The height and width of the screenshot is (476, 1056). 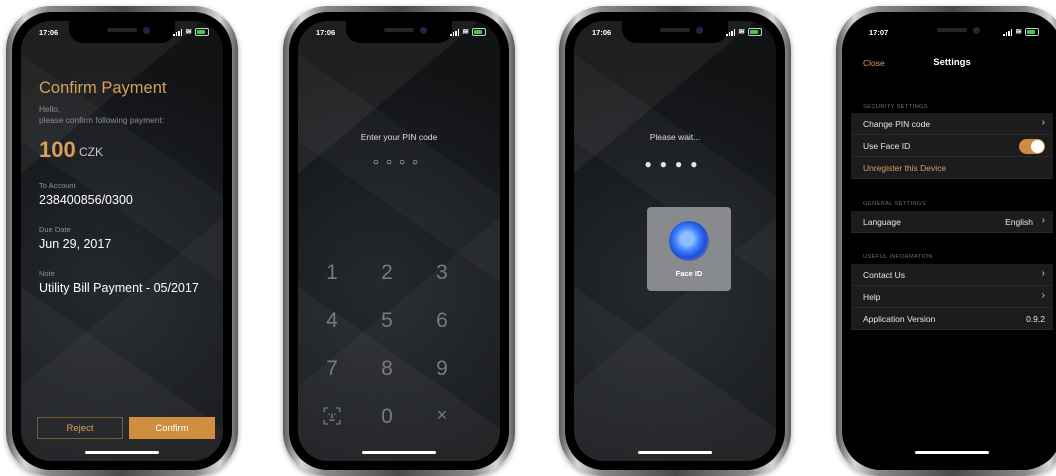 What do you see at coordinates (387, 321) in the screenshot?
I see `keypad-key-5: 5` at bounding box center [387, 321].